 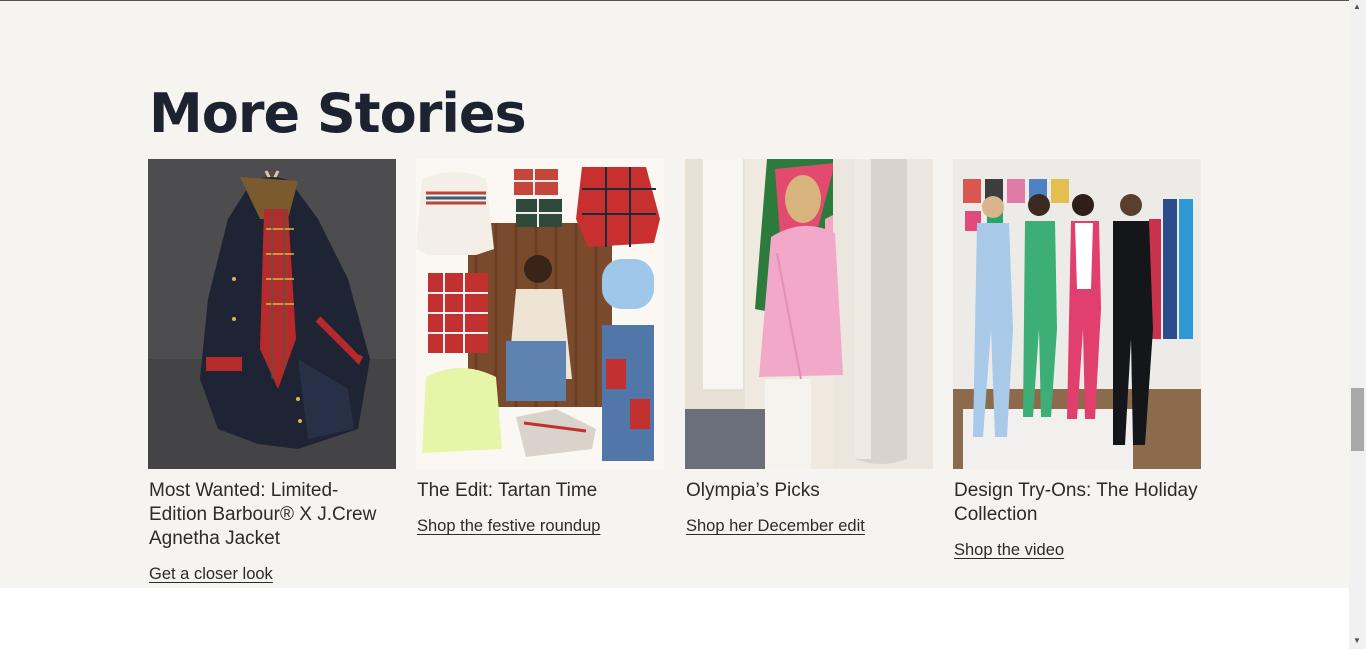 What do you see at coordinates (1357, 324) in the screenshot?
I see `vertical-scrollbar: ▲ ▼` at bounding box center [1357, 324].